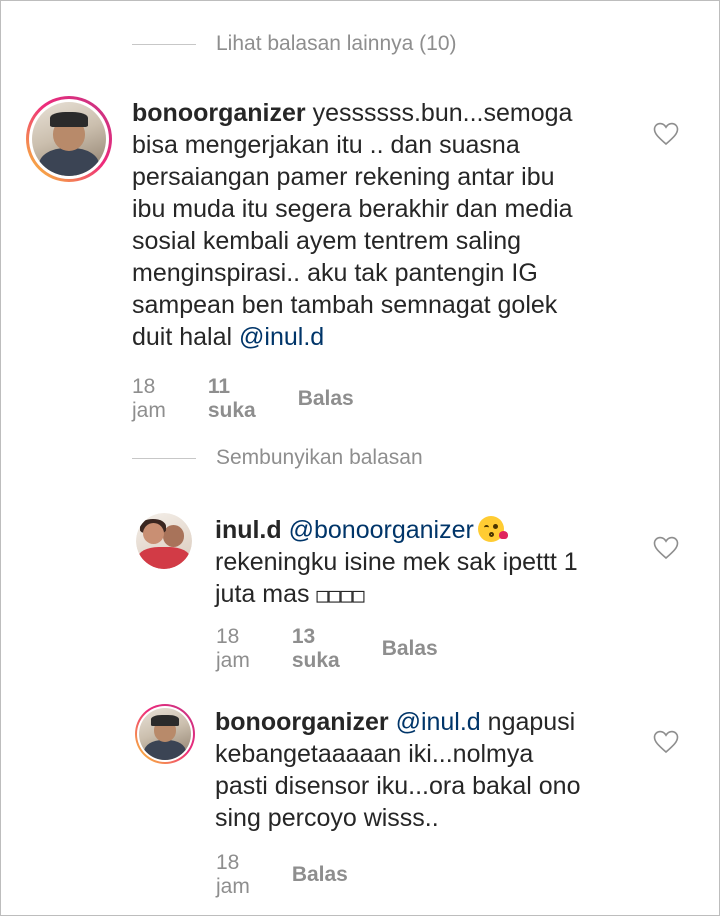  I want to click on mention-link: @bonoorganizer, so click(381, 530).